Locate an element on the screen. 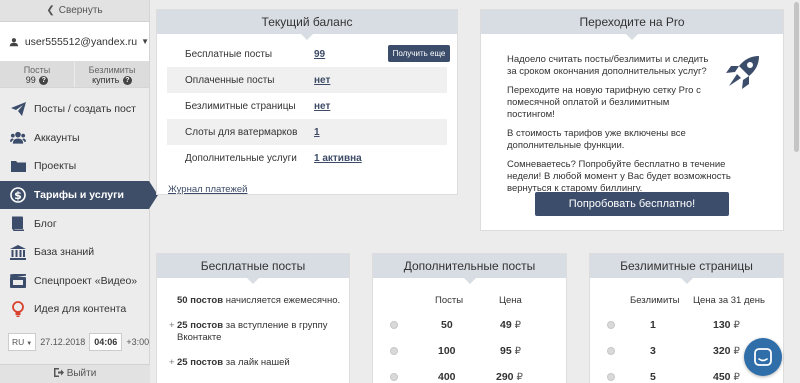 The height and width of the screenshot is (383, 800). table-row: 50 49 ₽ is located at coordinates (469, 325).